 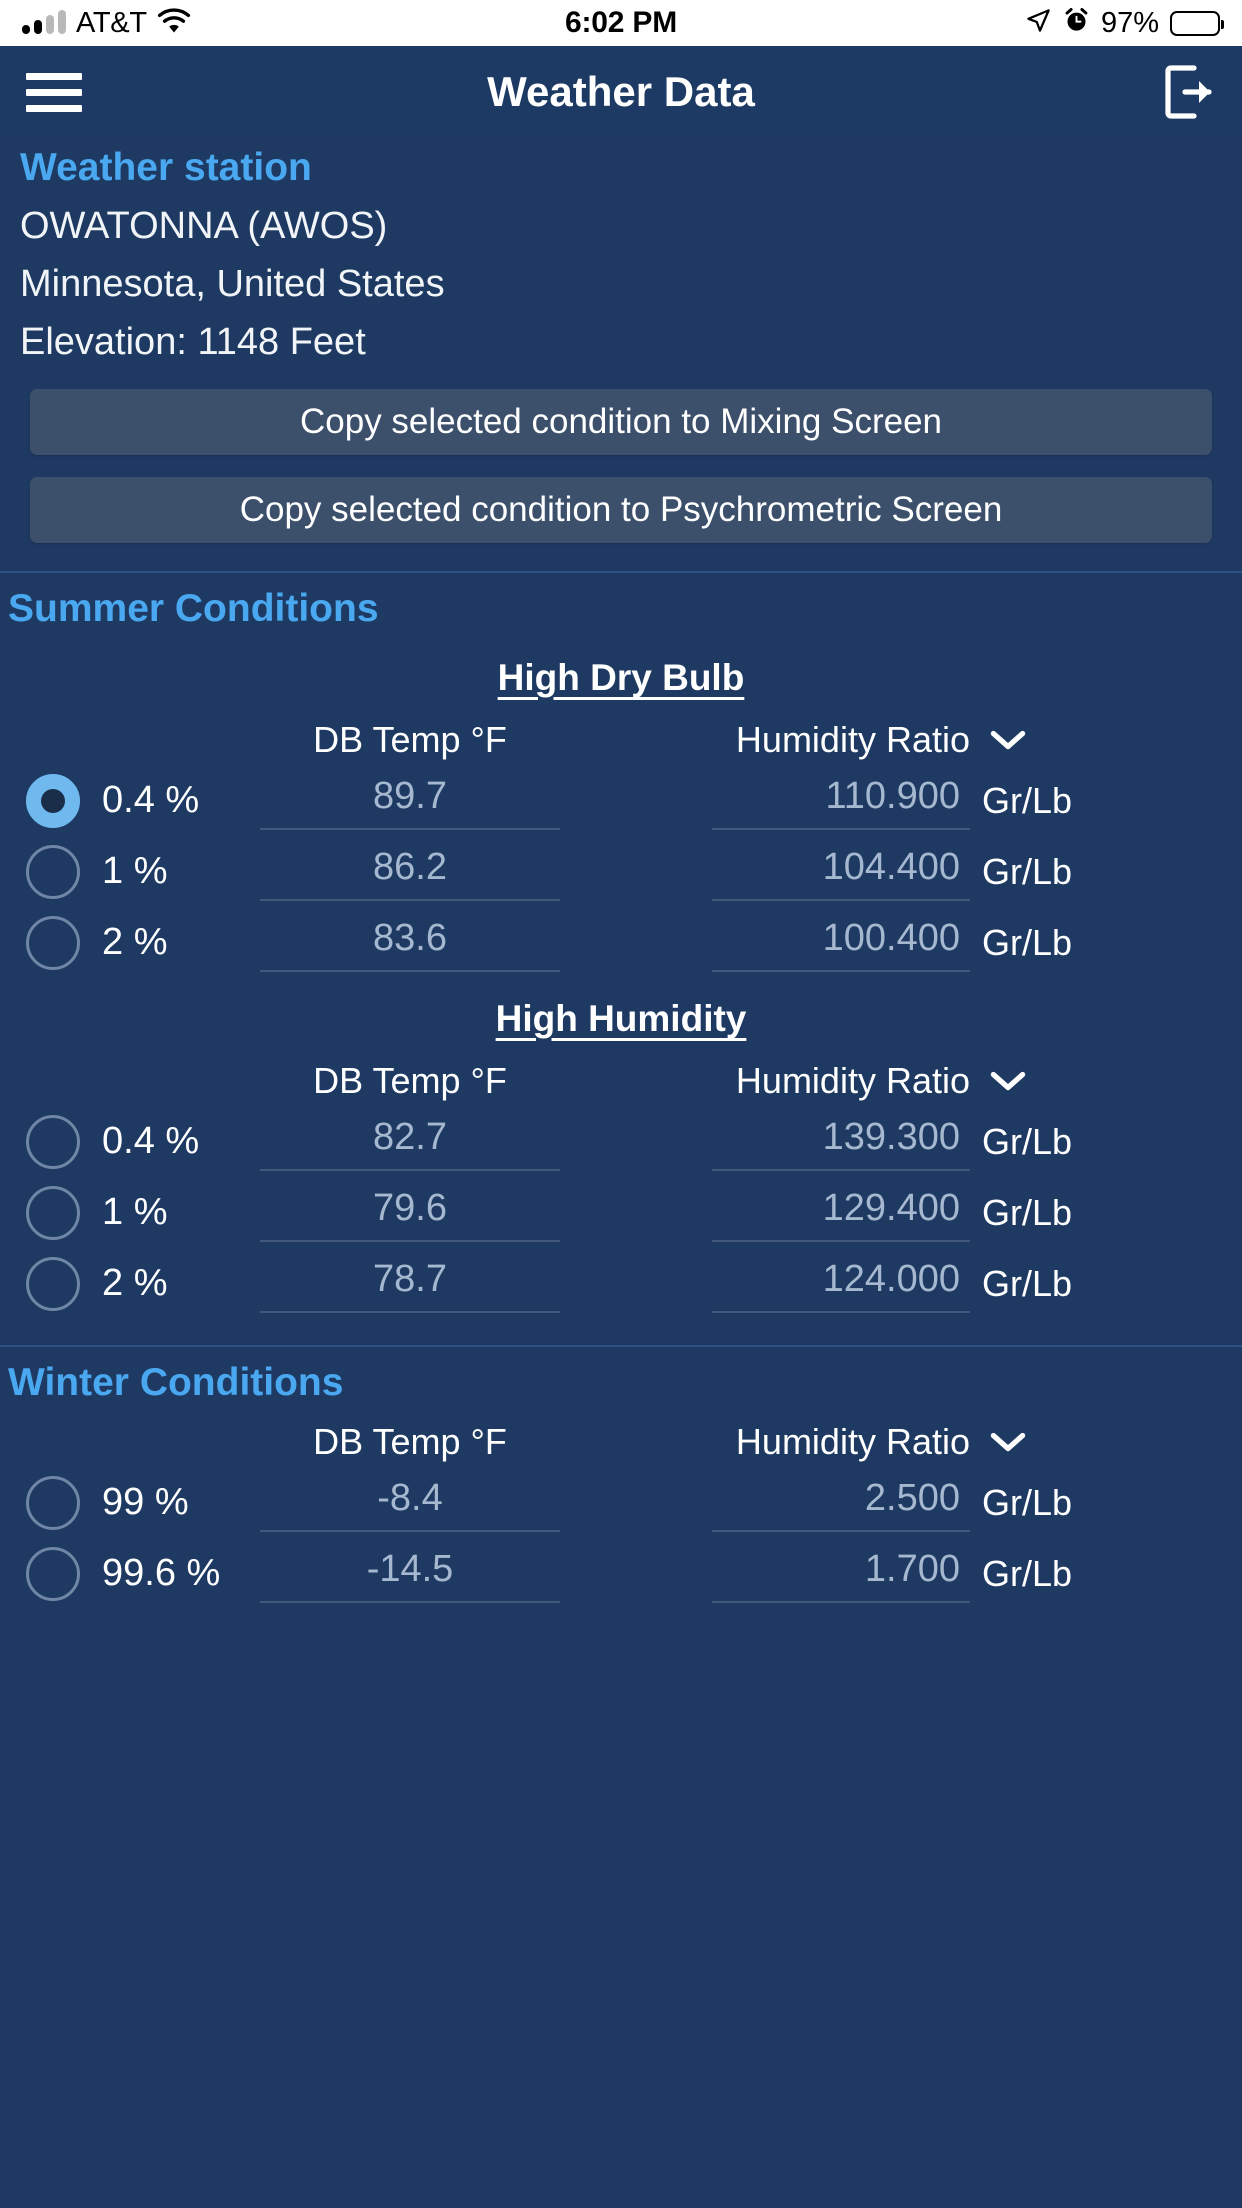 I want to click on alarm-clock-icon, so click(x=1076, y=23).